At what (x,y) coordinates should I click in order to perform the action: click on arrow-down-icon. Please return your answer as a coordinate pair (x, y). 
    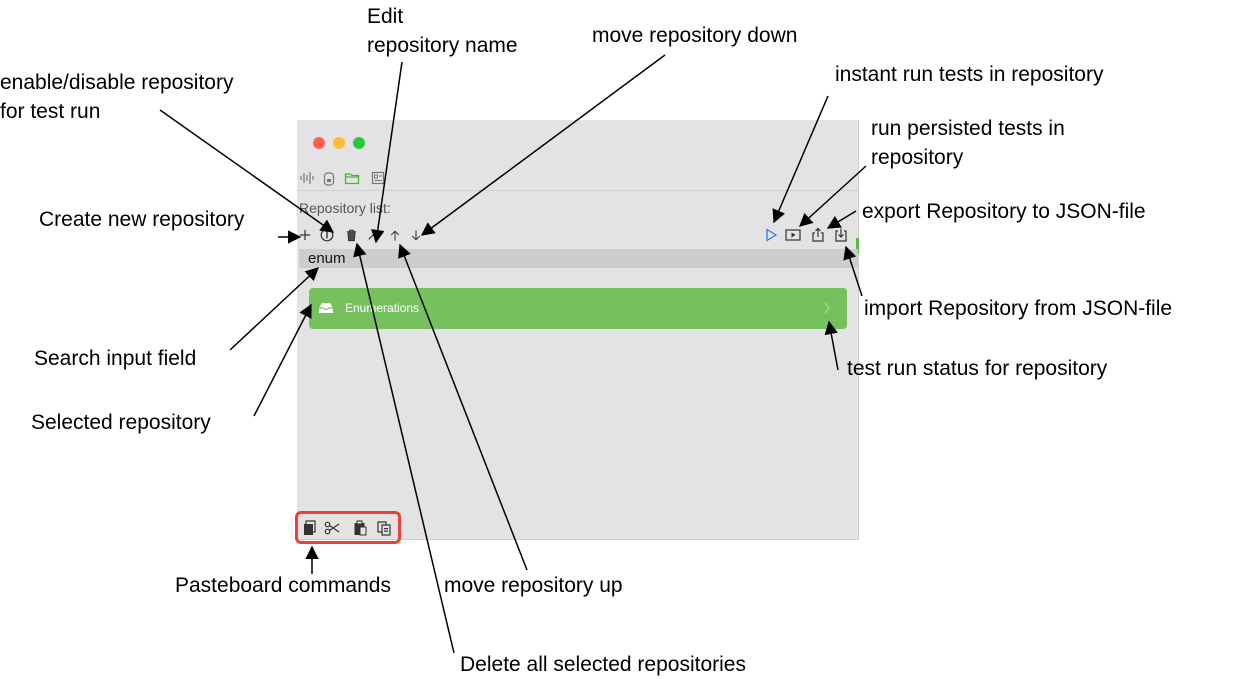
    Looking at the image, I should click on (416, 235).